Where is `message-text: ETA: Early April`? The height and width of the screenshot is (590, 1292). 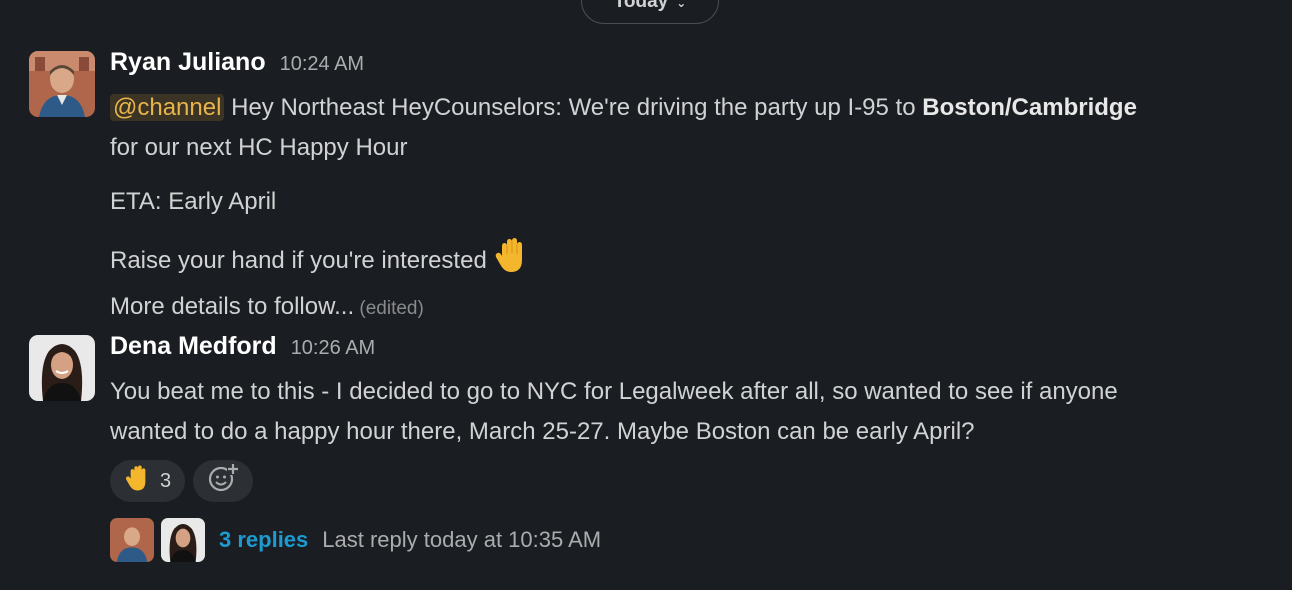 message-text: ETA: Early April is located at coordinates (193, 201).